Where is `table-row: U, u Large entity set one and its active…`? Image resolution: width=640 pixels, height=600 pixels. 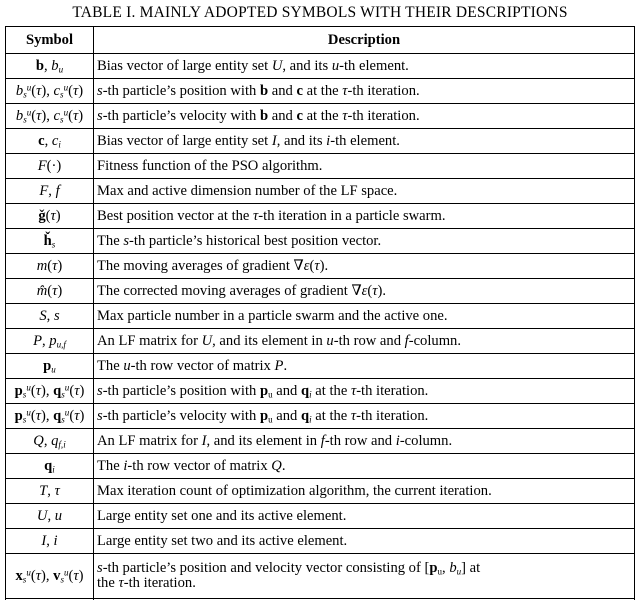
table-row: U, u Large entity set one and its active… is located at coordinates (320, 516).